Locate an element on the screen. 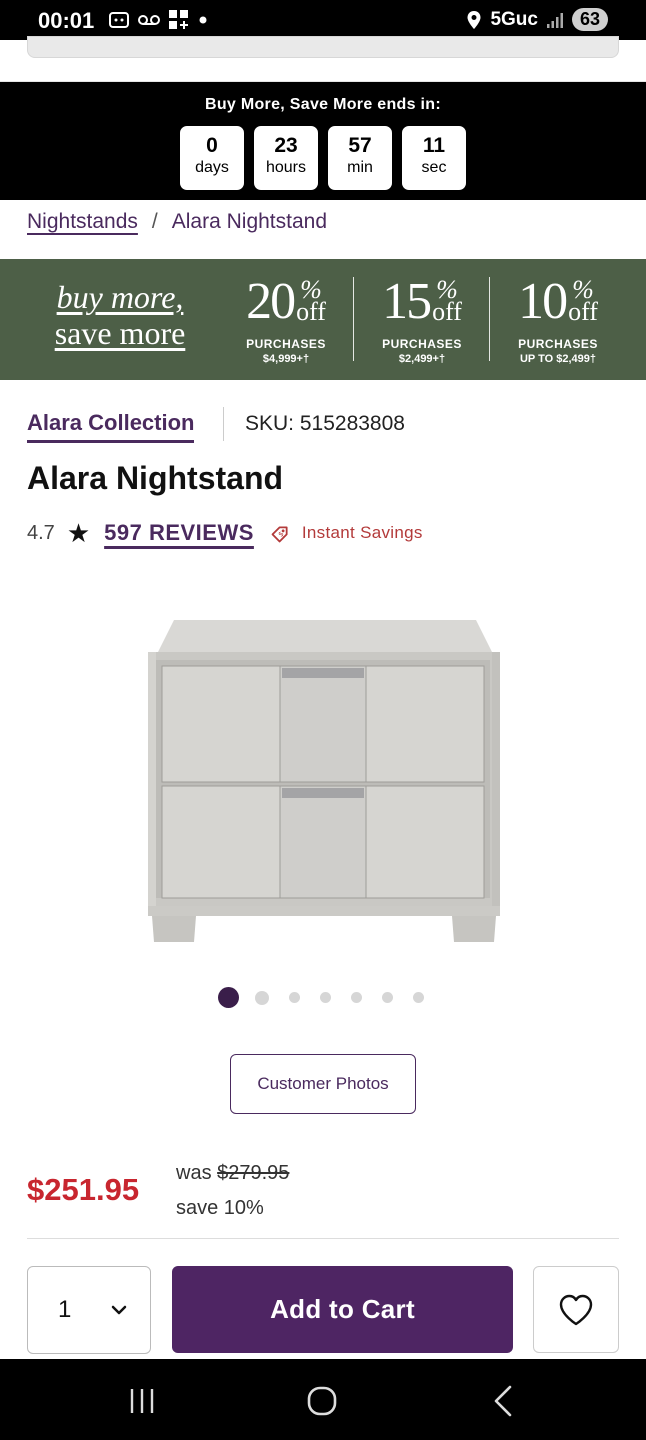 Image resolution: width=646 pixels, height=1440 pixels. carousel-dot-active is located at coordinates (228, 997).